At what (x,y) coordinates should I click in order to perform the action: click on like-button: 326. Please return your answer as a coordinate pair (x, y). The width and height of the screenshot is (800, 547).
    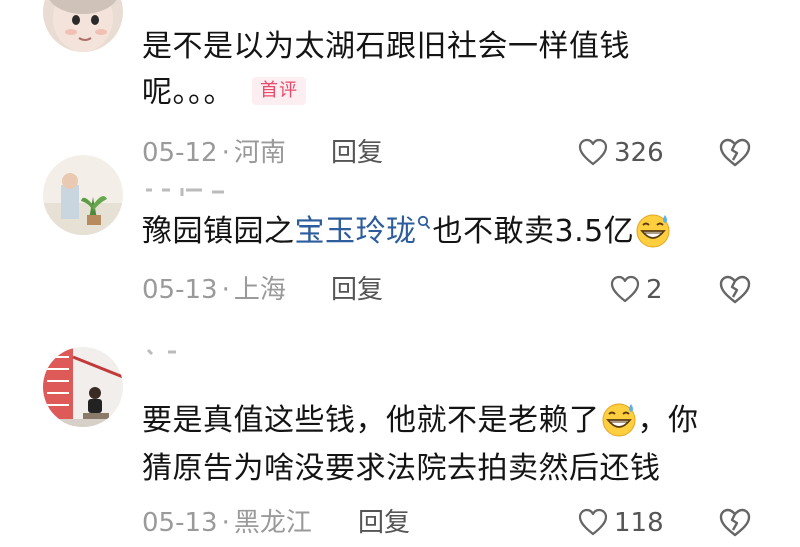
    Looking at the image, I should click on (621, 153).